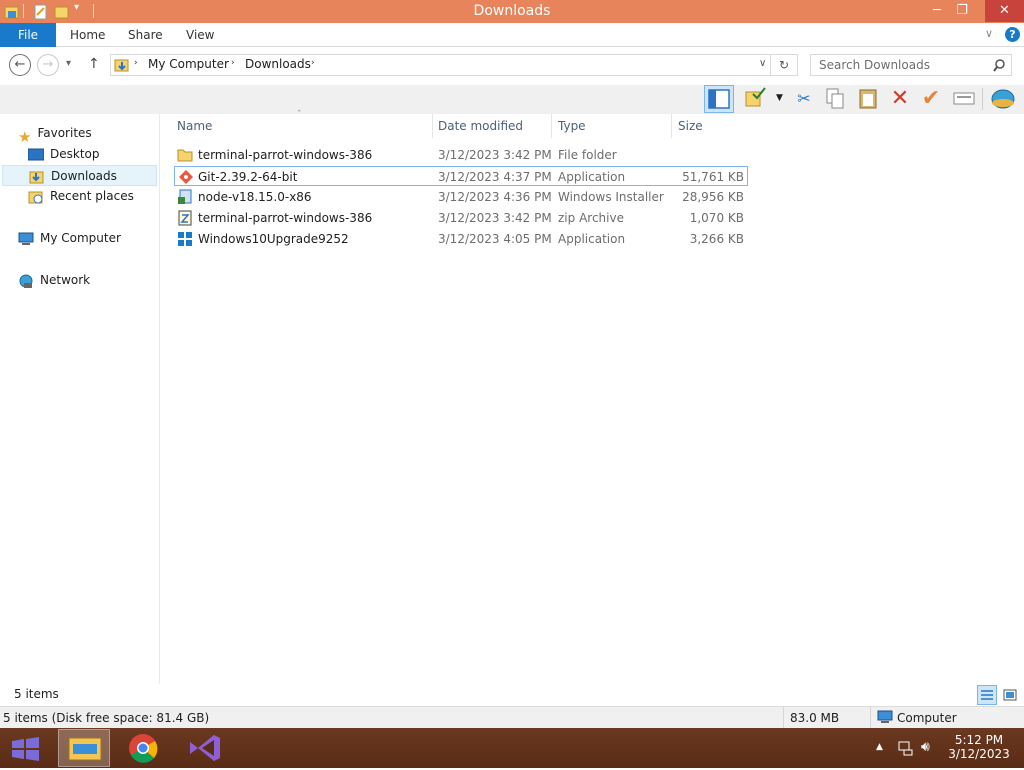 This screenshot has height=770, width=1024. Describe the element at coordinates (278, 64) in the screenshot. I see `breadcrumb-downloads: Downloads` at that location.